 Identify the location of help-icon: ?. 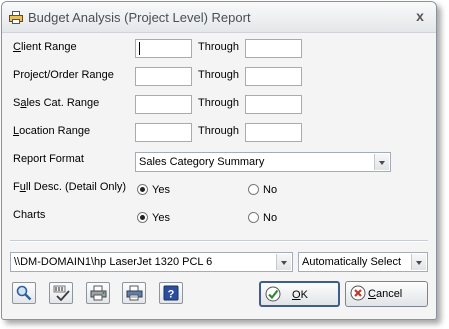
(171, 293).